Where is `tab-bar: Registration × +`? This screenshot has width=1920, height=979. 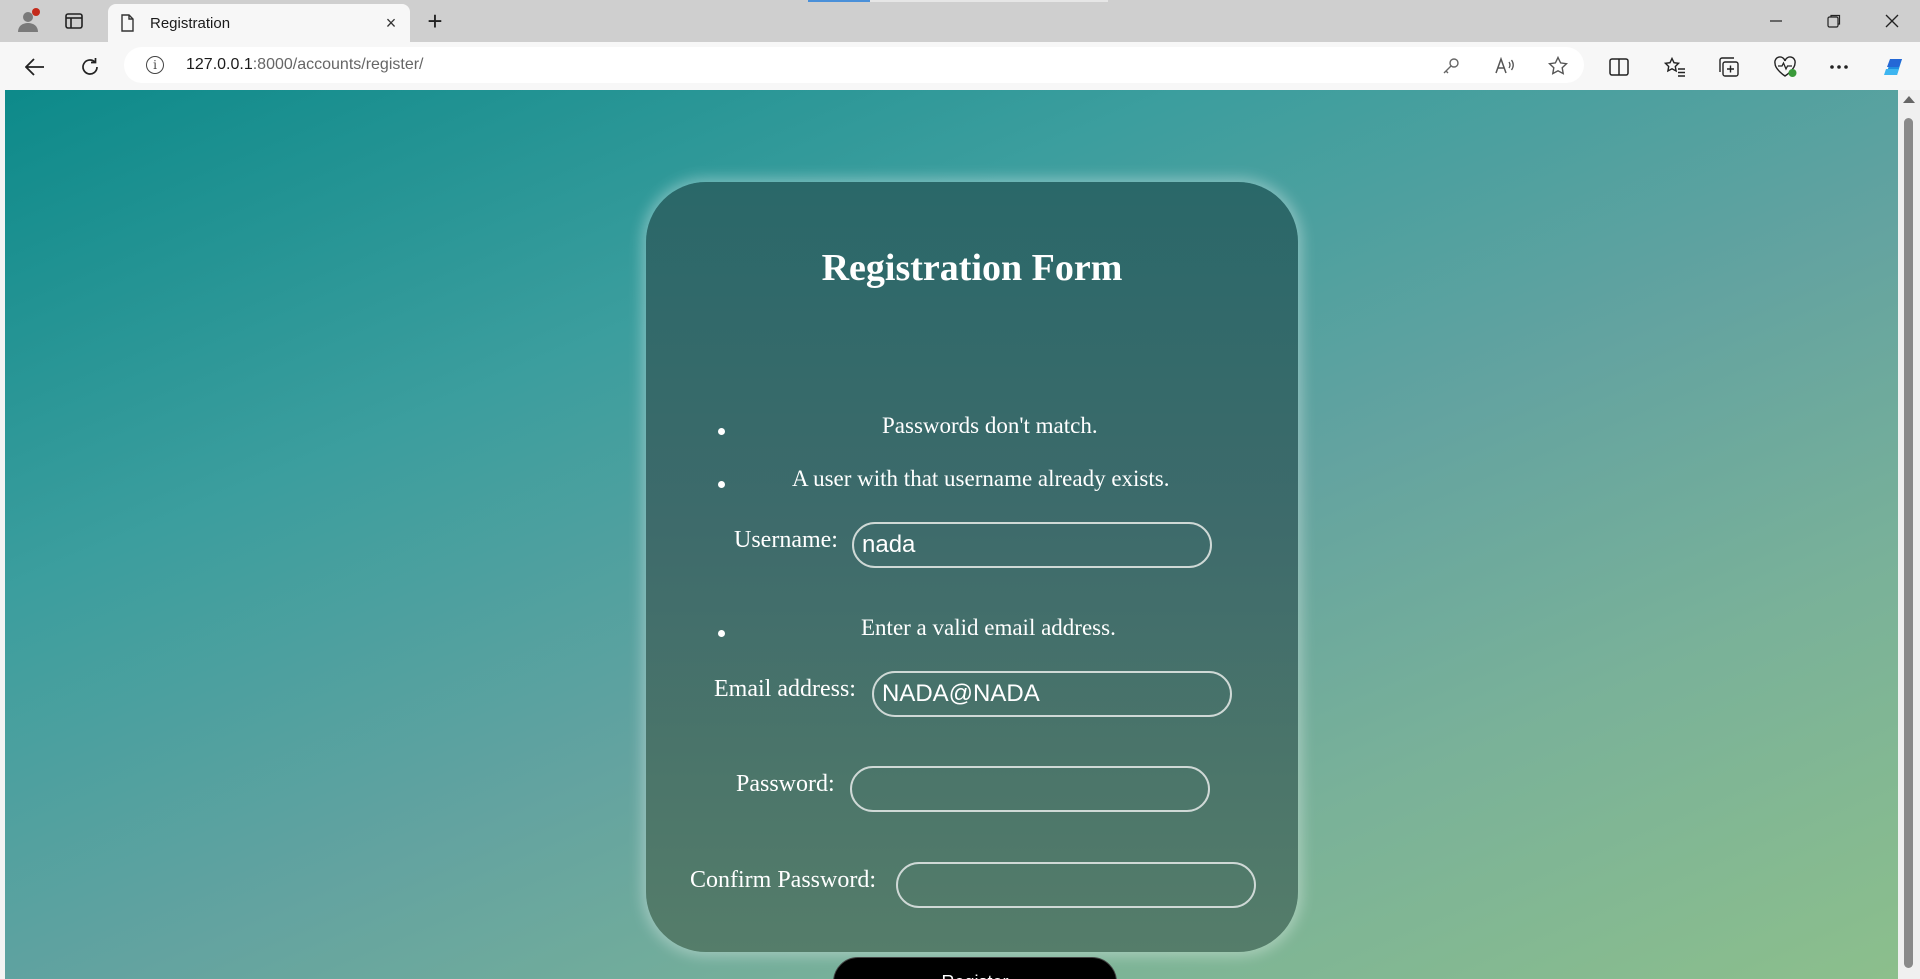 tab-bar: Registration × + is located at coordinates (960, 21).